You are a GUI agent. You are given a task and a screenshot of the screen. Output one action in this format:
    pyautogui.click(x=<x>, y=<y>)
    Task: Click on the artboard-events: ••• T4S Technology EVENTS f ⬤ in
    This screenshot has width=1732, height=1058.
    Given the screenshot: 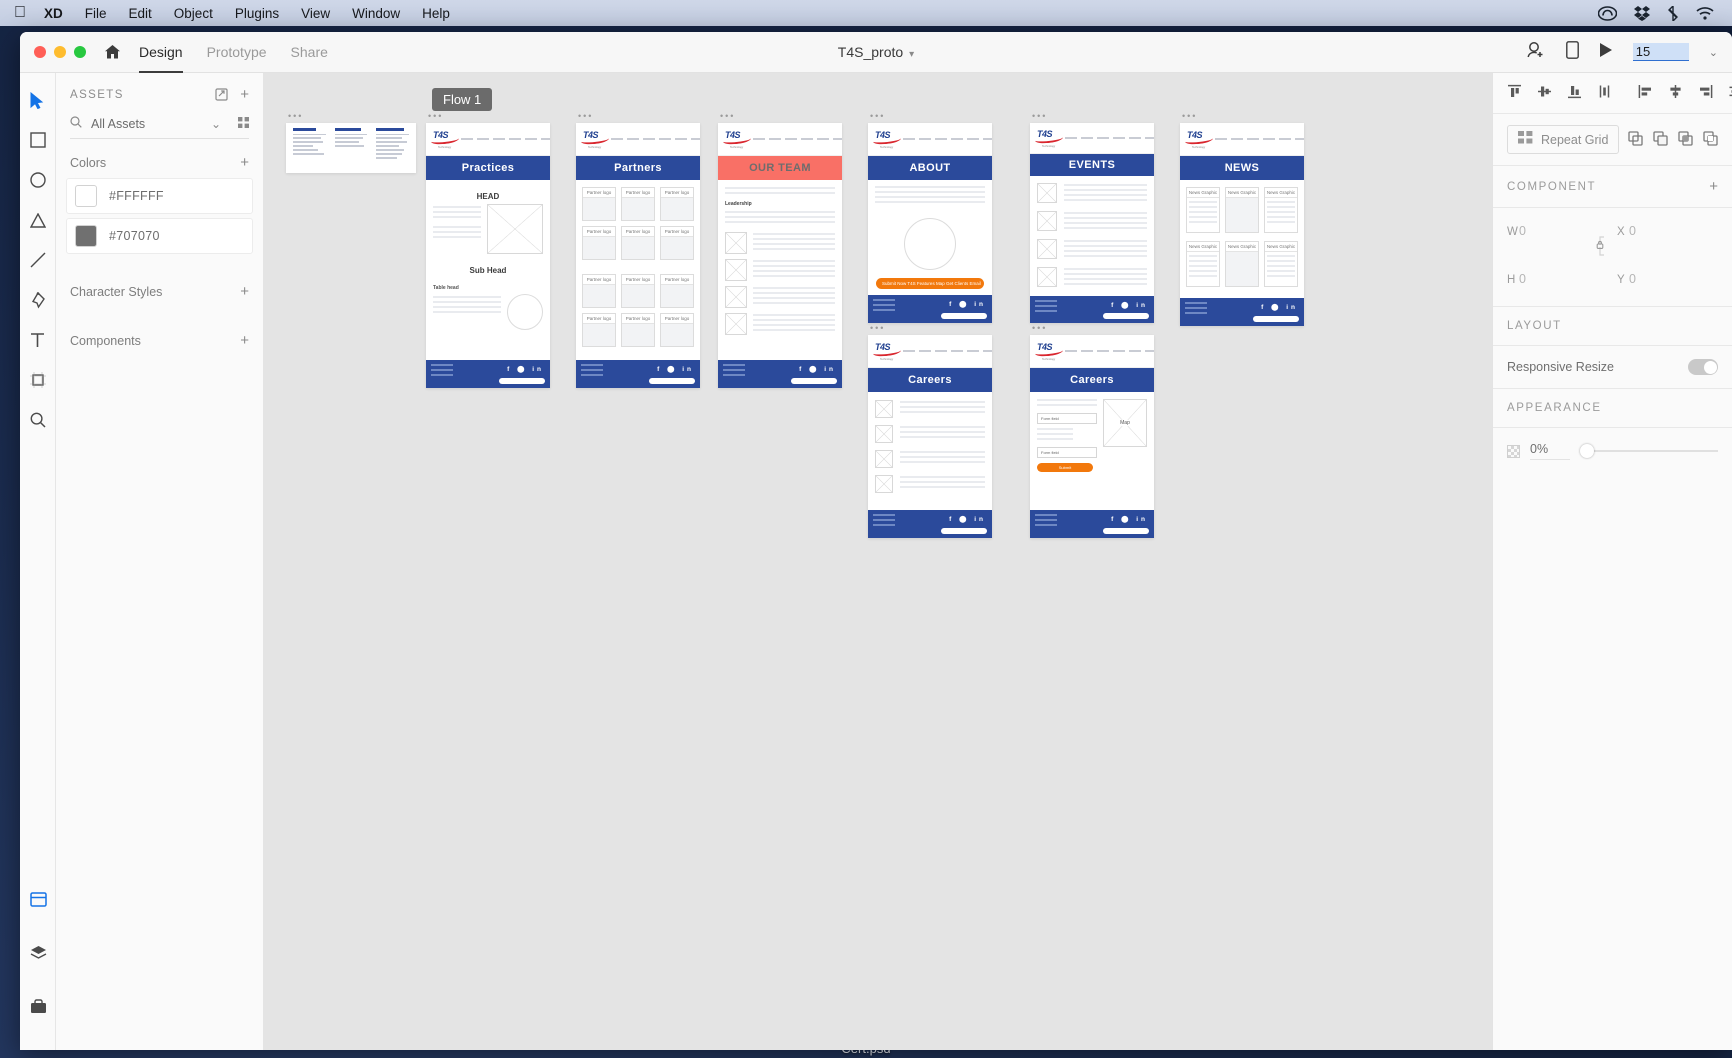 What is the action you would take?
    pyautogui.click(x=1092, y=217)
    